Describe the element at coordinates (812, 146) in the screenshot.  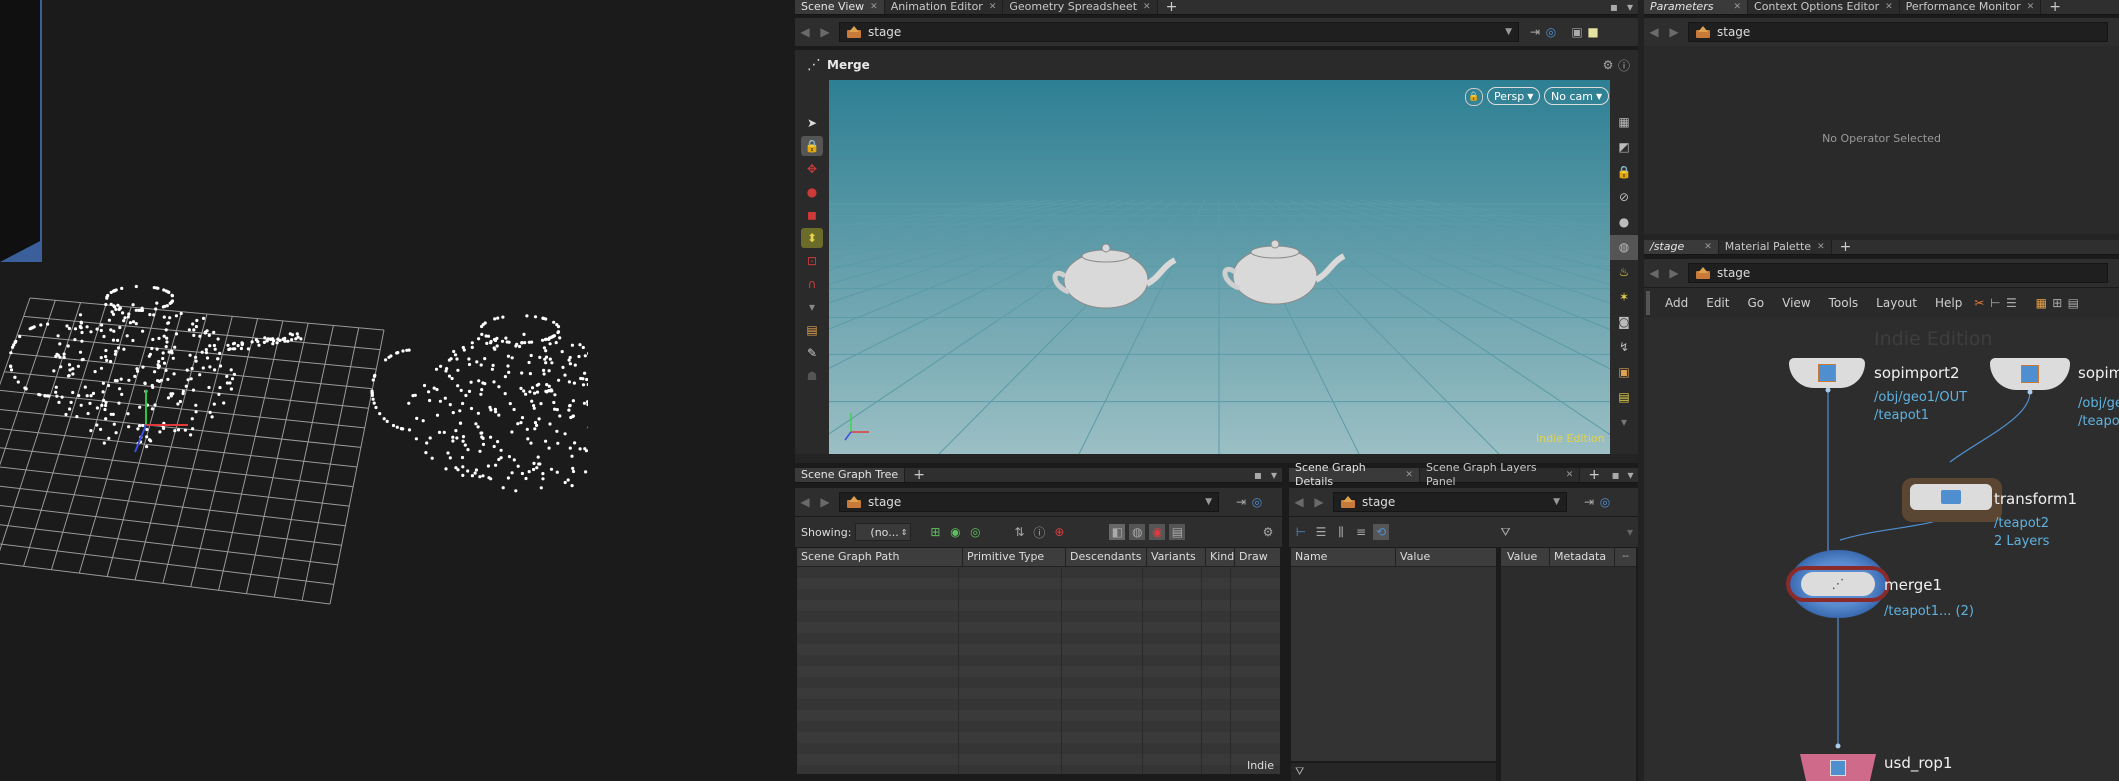
I see `lock-tool-icon: 🔒` at that location.